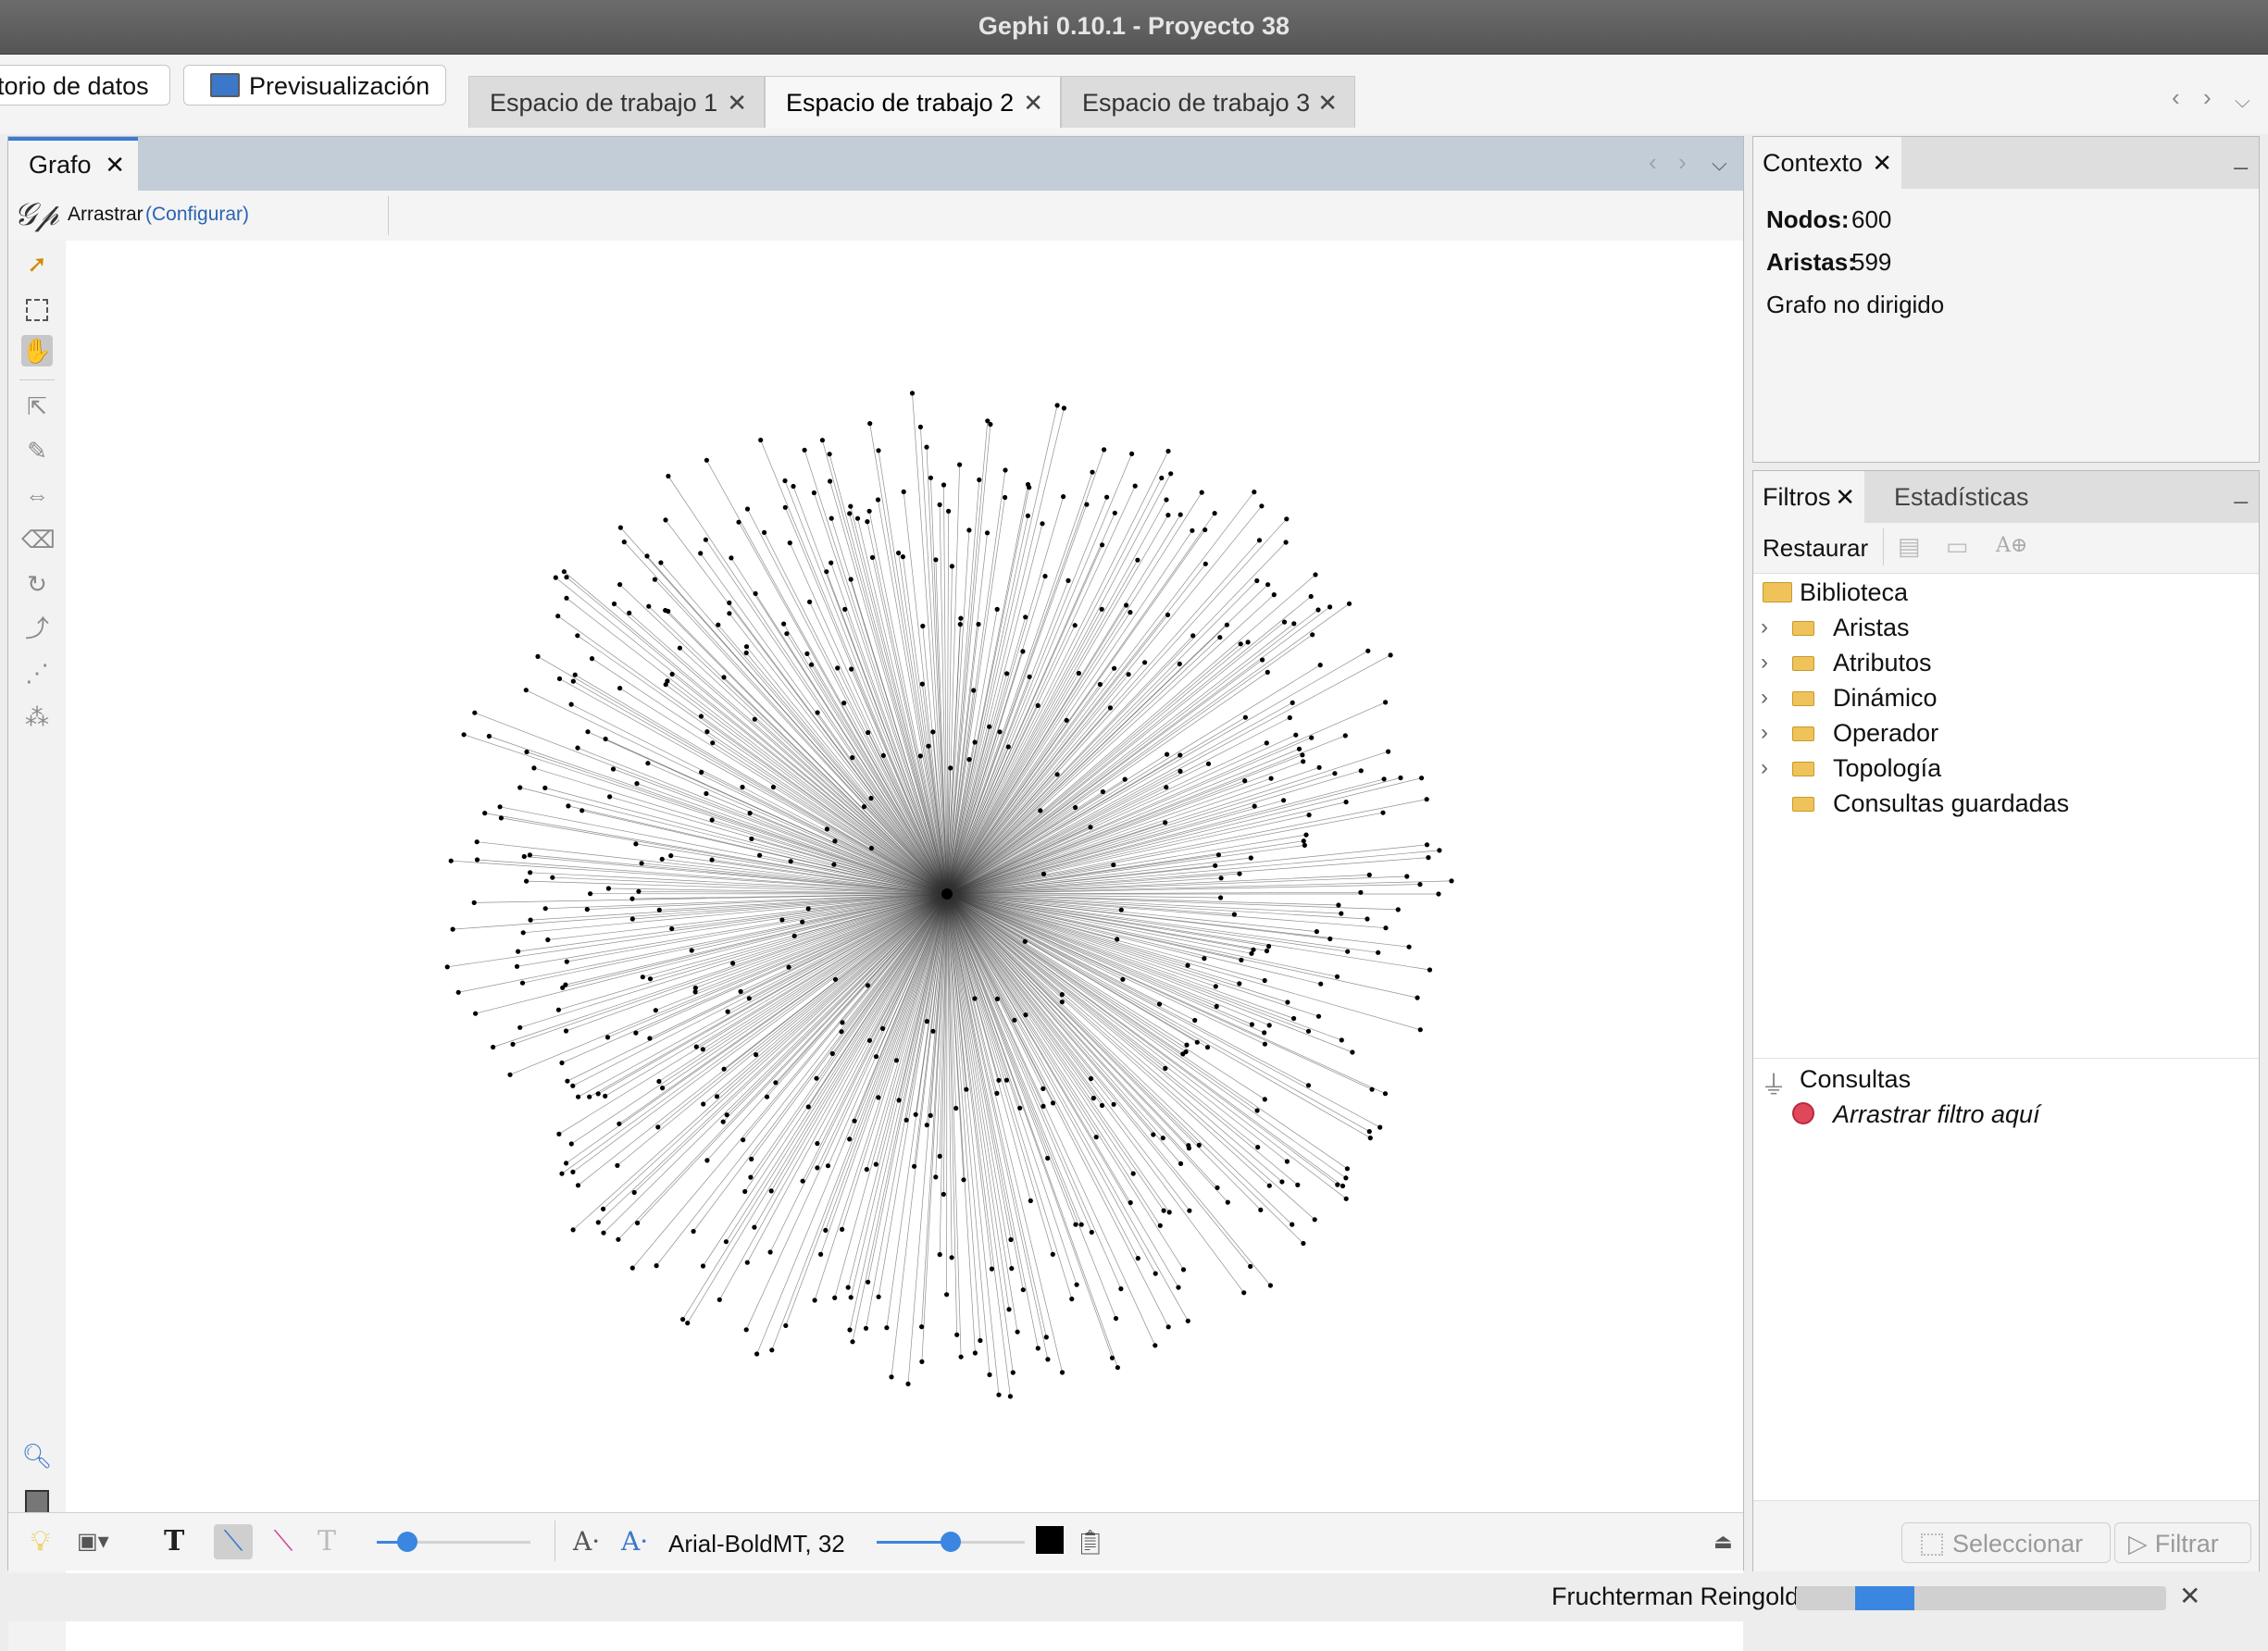 This screenshot has height=1651, width=2268. Describe the element at coordinates (1854, 592) in the screenshot. I see `library-label: Biblioteca` at that location.